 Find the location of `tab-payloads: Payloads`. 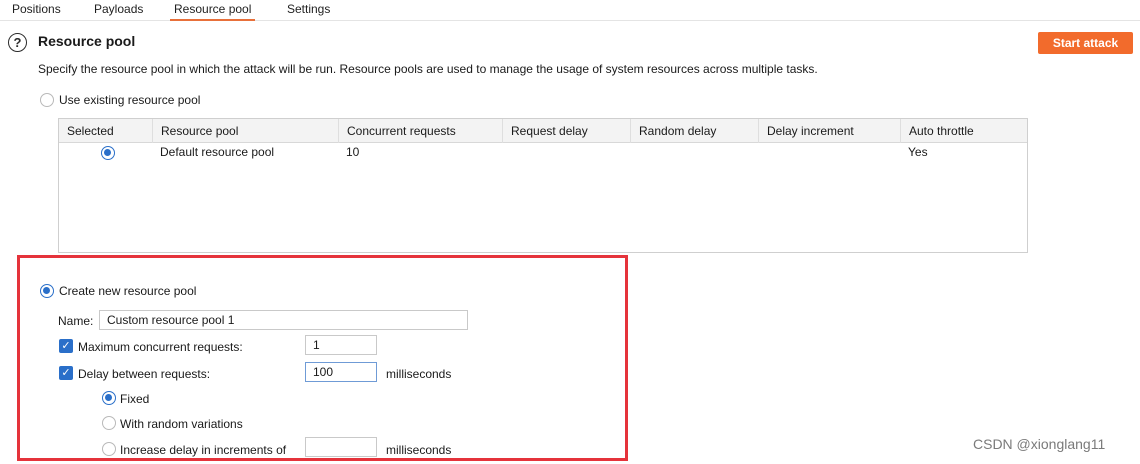

tab-payloads: Payloads is located at coordinates (118, 10).